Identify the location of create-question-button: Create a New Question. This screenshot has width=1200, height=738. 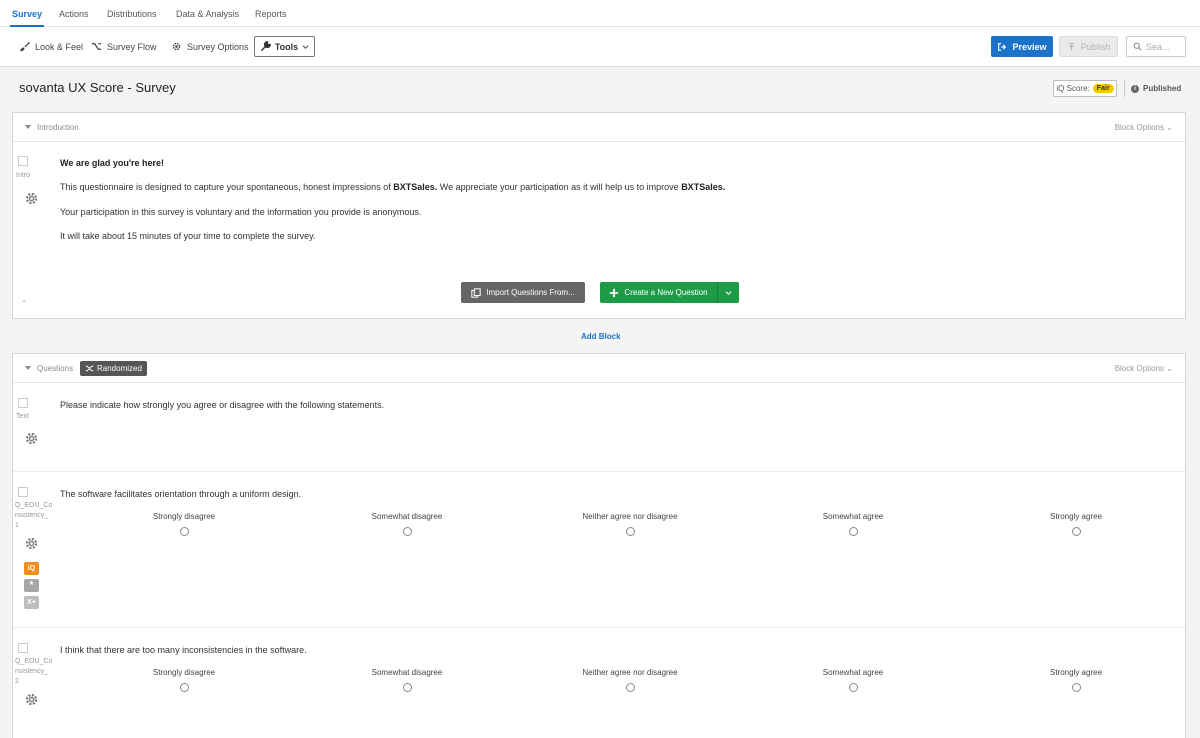
(658, 292).